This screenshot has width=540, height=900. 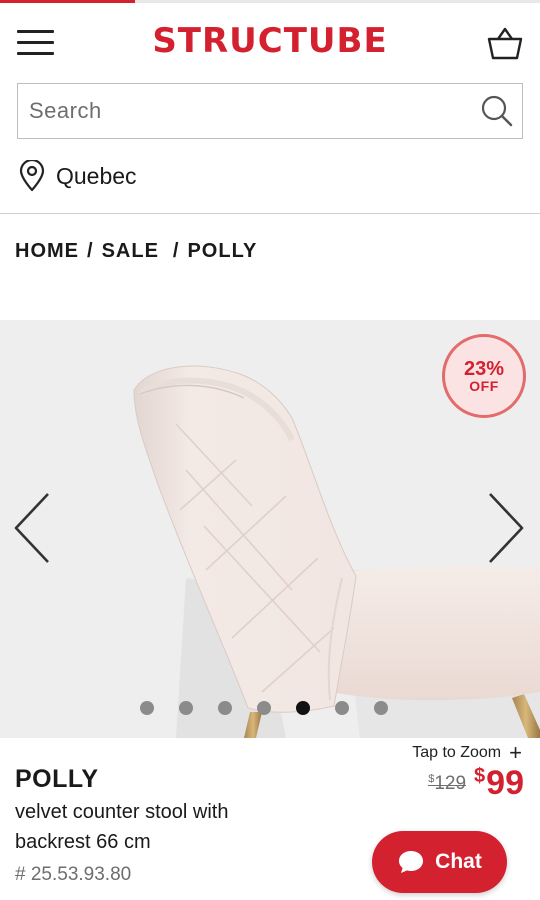 I want to click on original-price-amount: 129, so click(x=450, y=783).